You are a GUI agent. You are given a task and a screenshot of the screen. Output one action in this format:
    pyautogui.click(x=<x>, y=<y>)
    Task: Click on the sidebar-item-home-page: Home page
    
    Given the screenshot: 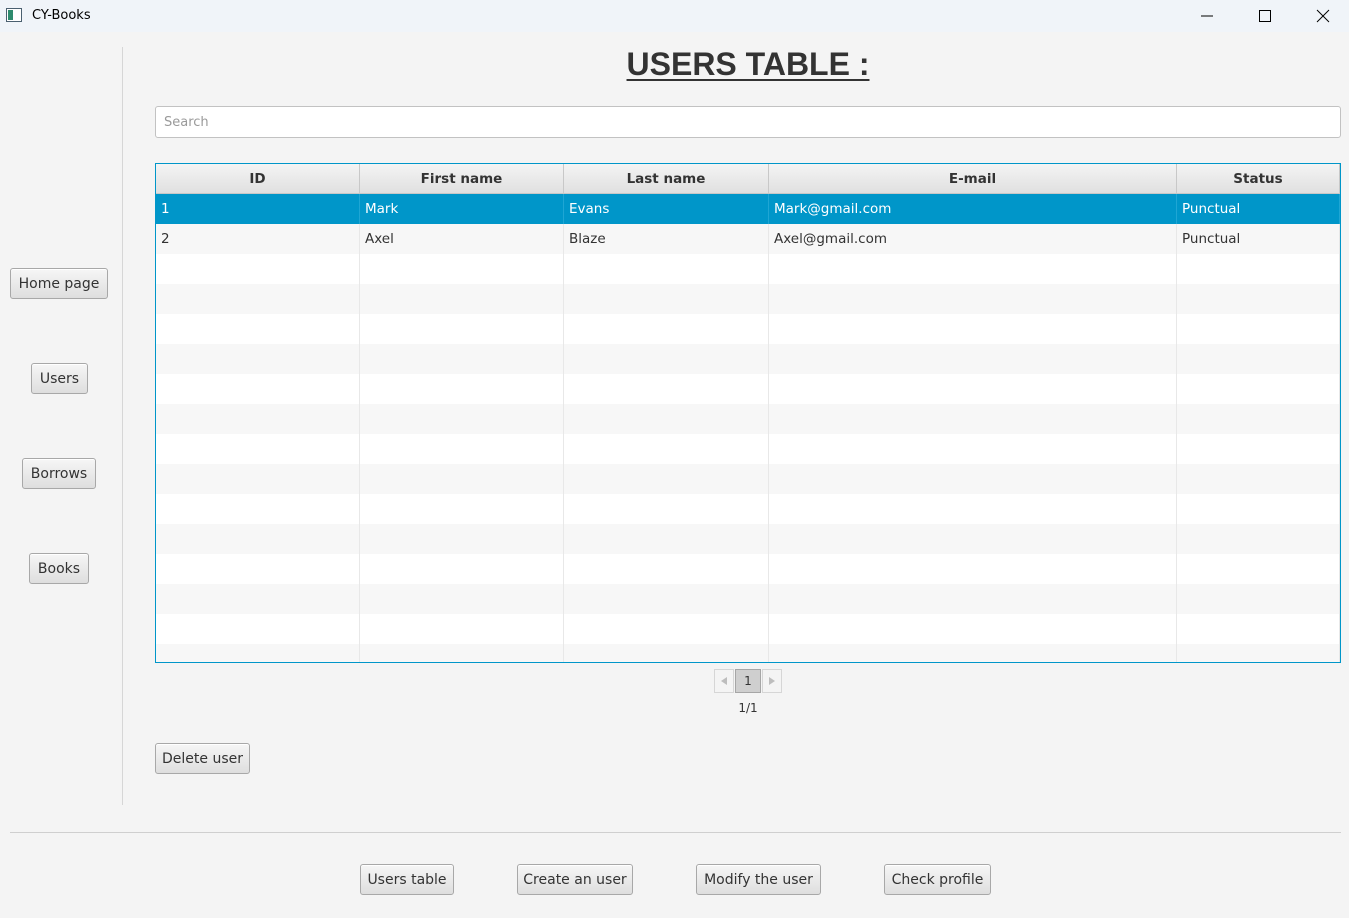 What is the action you would take?
    pyautogui.click(x=59, y=283)
    